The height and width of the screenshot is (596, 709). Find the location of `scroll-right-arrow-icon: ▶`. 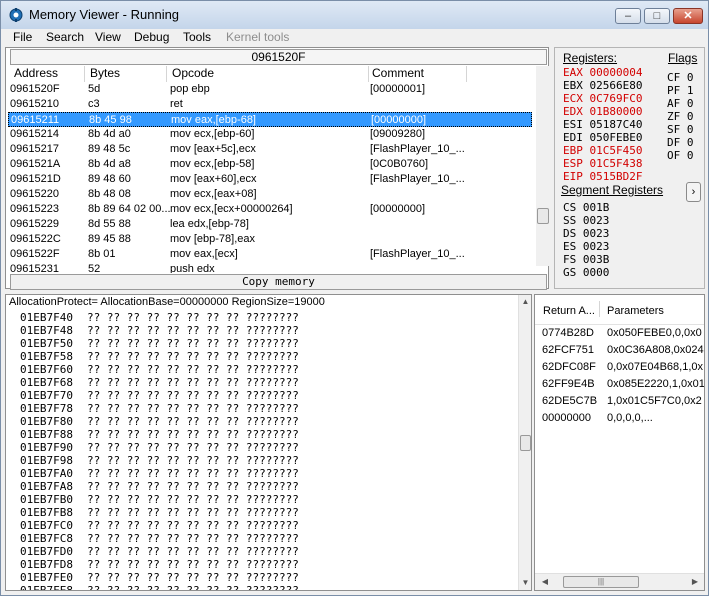

scroll-right-arrow-icon: ▶ is located at coordinates (695, 582).